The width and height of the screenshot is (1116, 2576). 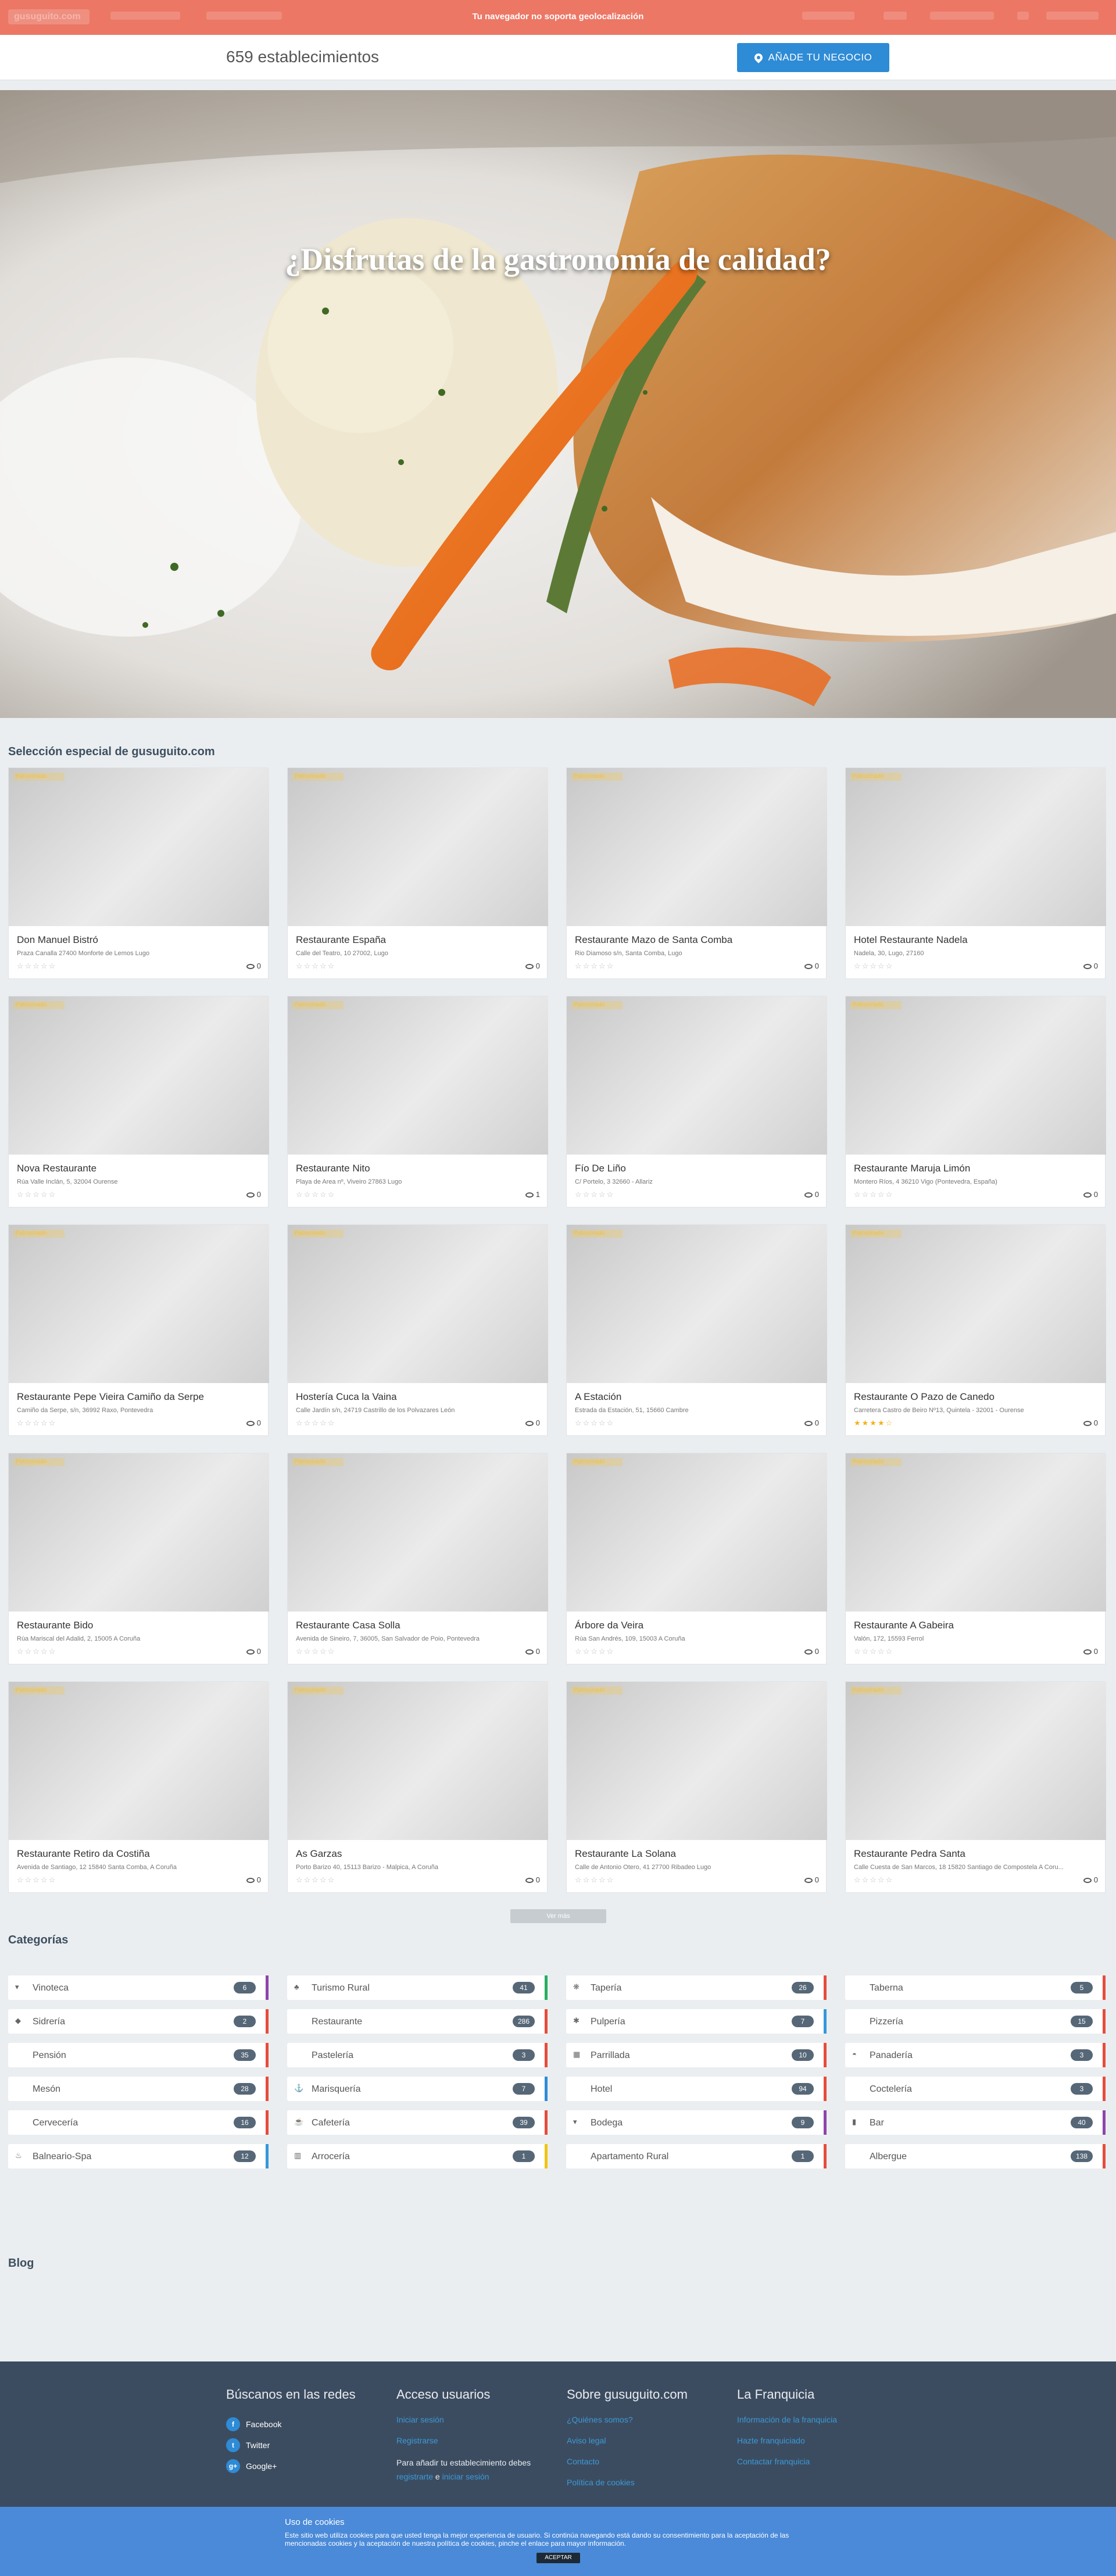 I want to click on contact-link: Contacto, so click(x=627, y=2466).